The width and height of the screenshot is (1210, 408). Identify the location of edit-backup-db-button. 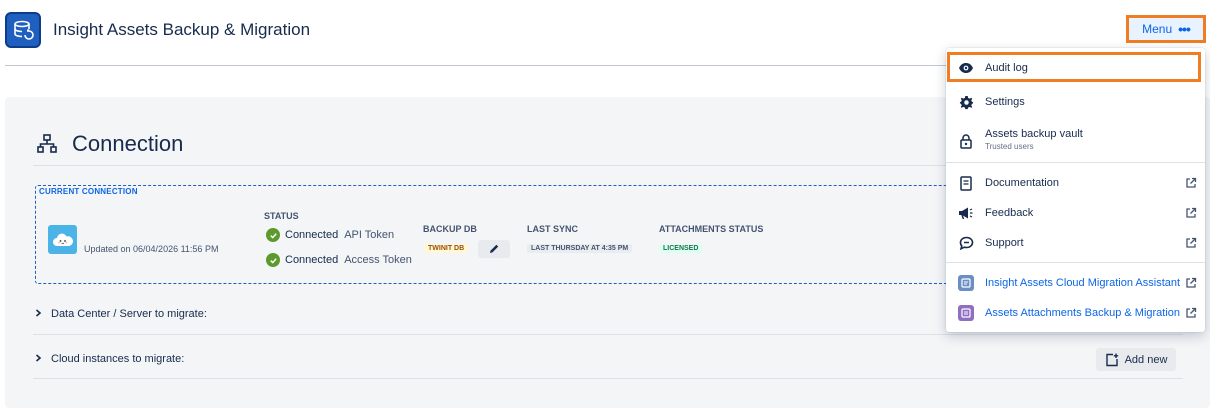
(494, 249).